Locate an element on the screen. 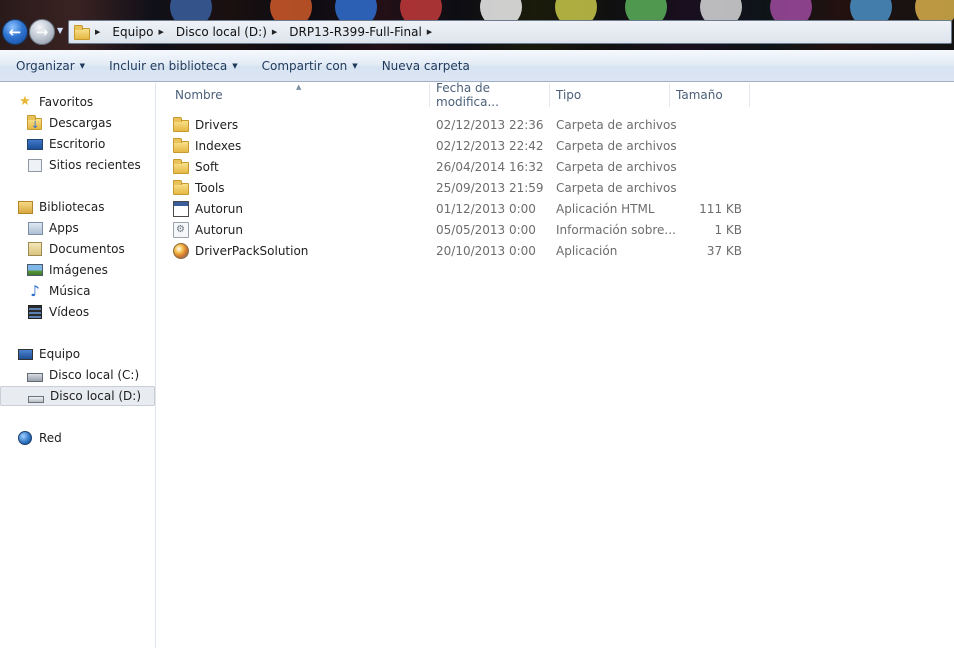 The image size is (954, 648). nav-item-imagenes: Imágenes is located at coordinates (67, 270).